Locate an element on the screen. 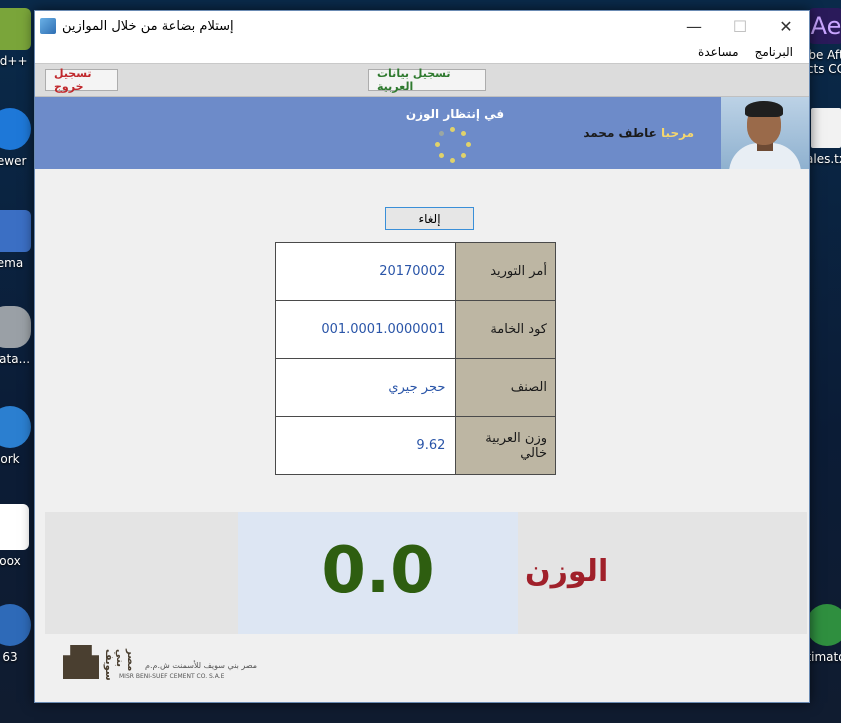  material-code-label: كود الخامة is located at coordinates (505, 329).